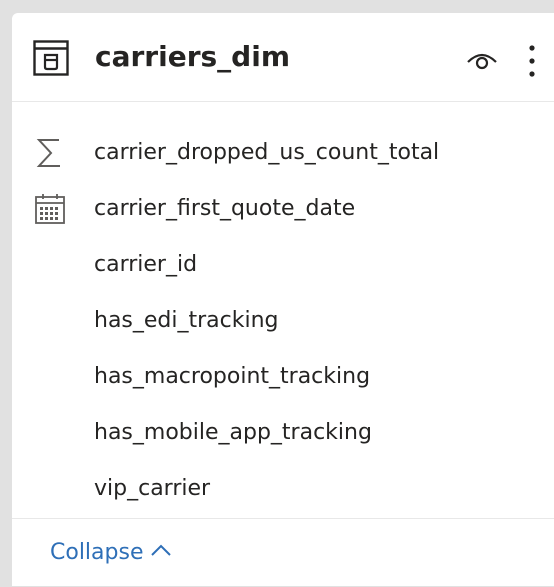 The width and height of the screenshot is (554, 587). What do you see at coordinates (225, 208) in the screenshot?
I see `field-label: carrier_first_quote_date` at bounding box center [225, 208].